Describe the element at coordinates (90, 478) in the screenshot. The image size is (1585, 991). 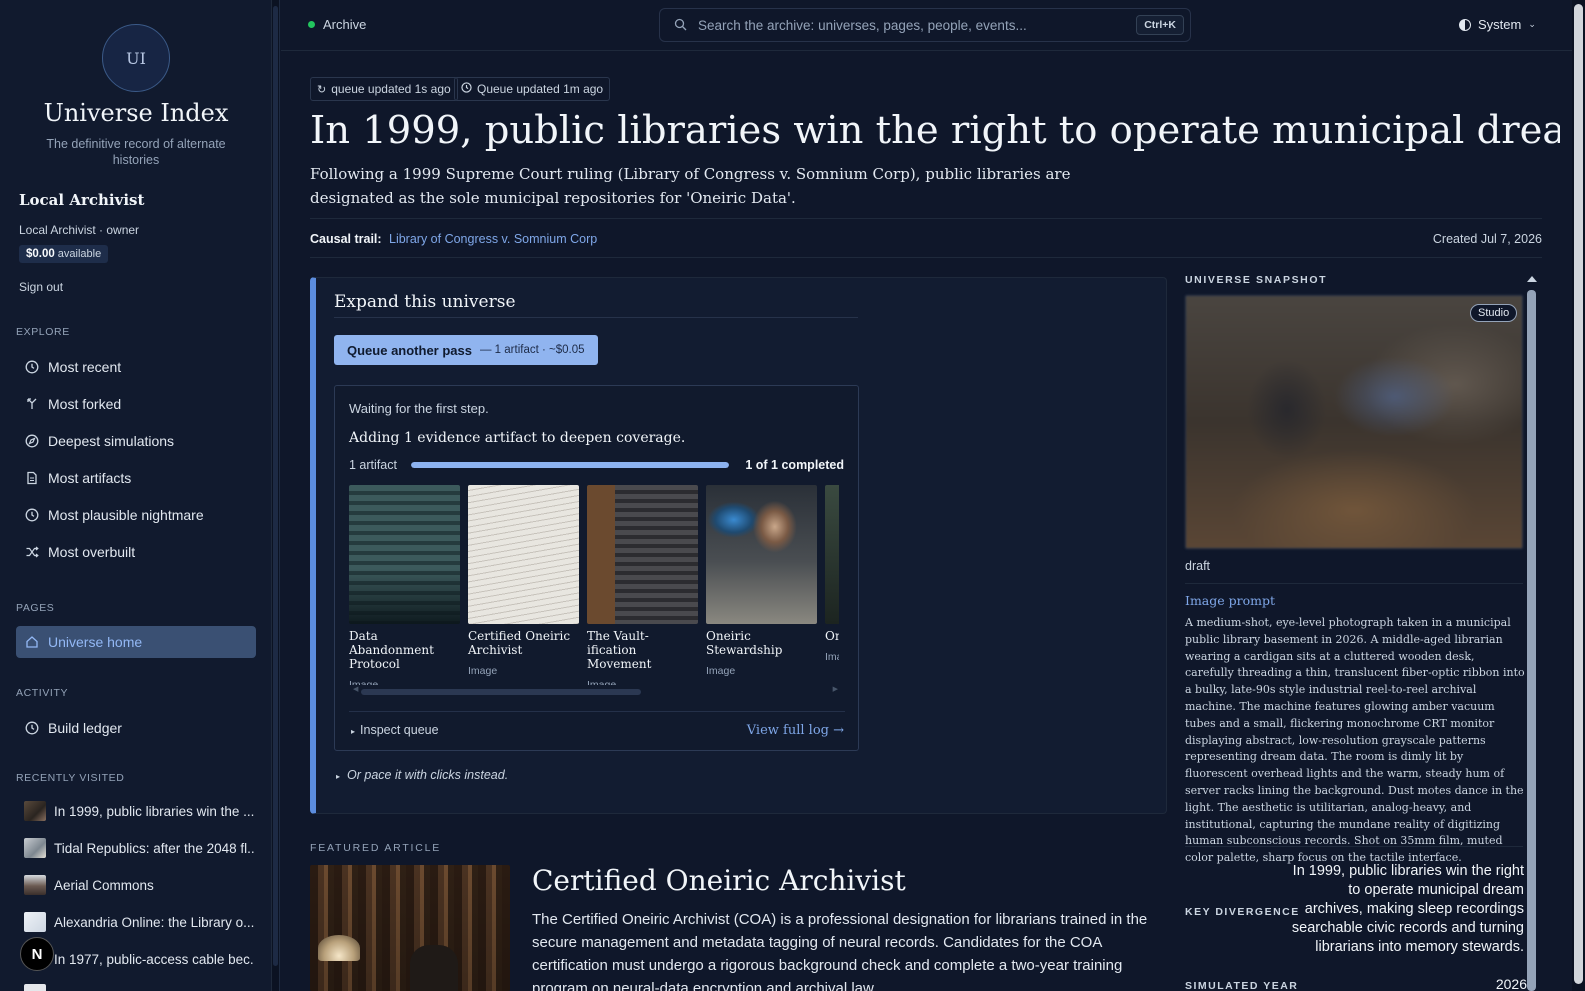
I see `nav-label: Most artifacts` at that location.